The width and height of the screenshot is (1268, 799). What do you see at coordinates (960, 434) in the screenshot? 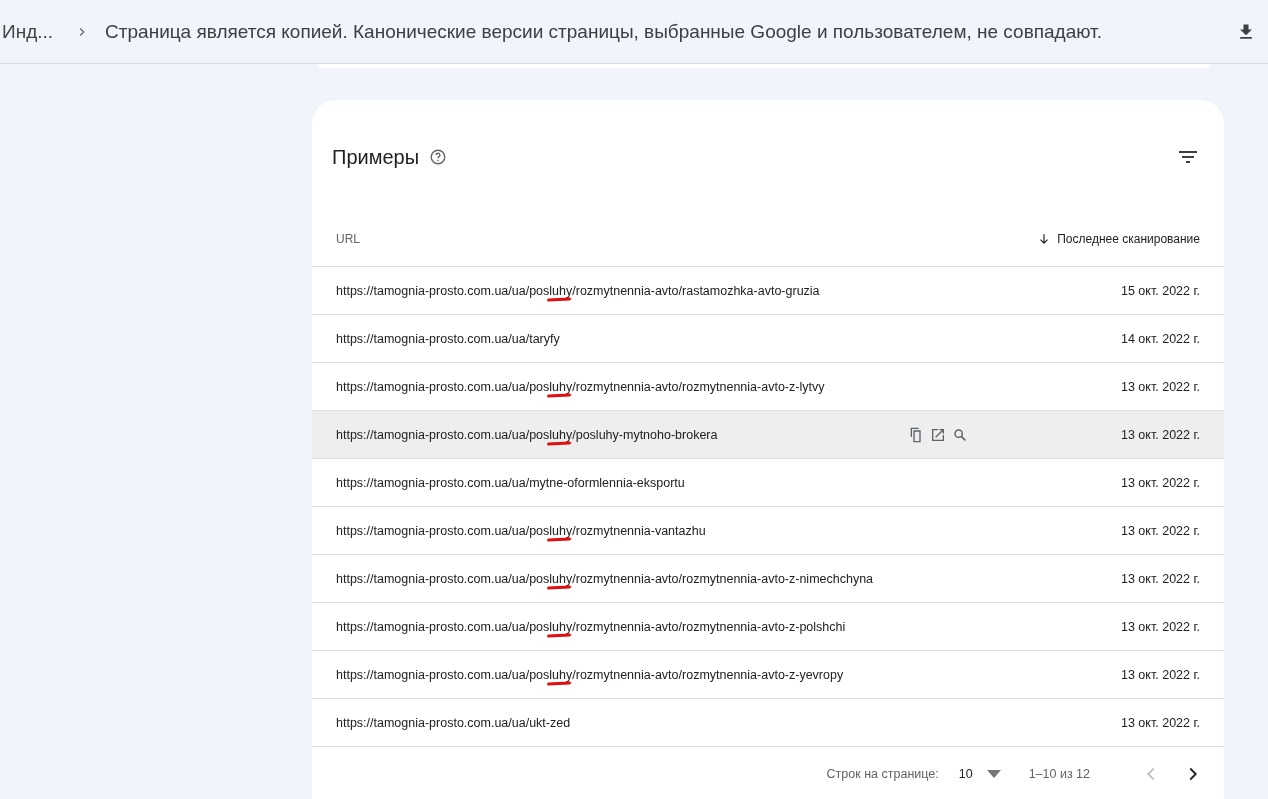
I see `search-icon` at bounding box center [960, 434].